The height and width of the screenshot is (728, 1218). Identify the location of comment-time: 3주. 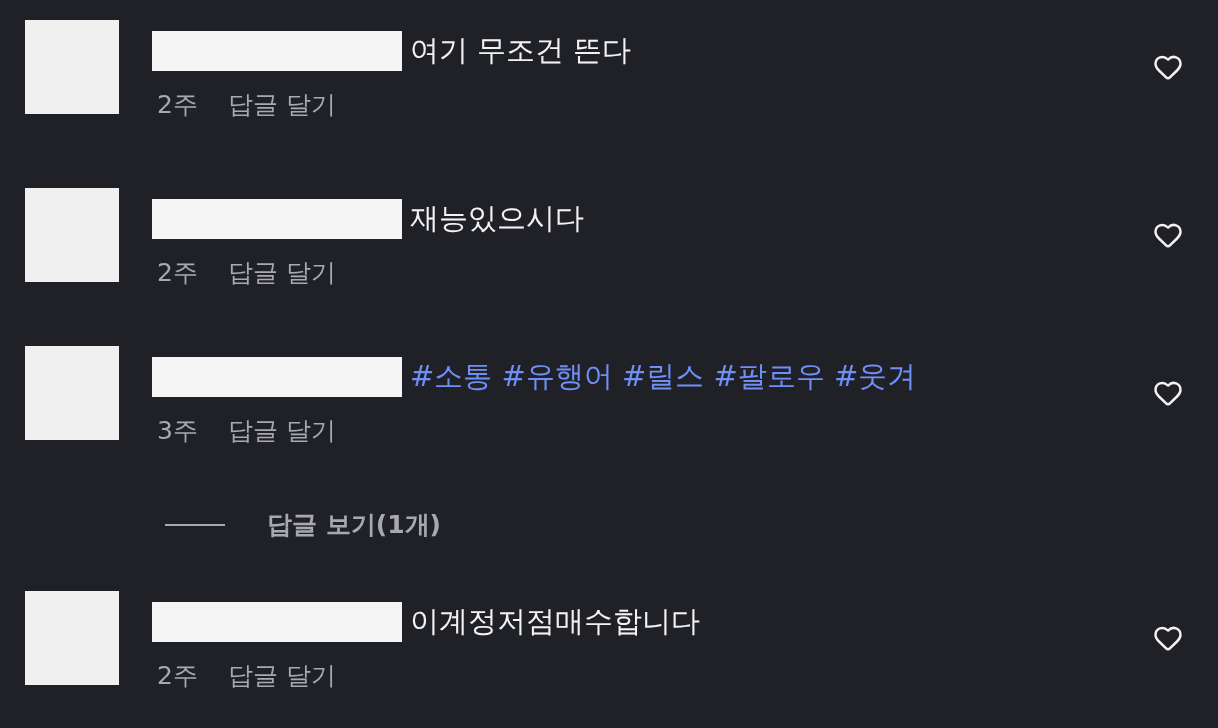
(177, 431).